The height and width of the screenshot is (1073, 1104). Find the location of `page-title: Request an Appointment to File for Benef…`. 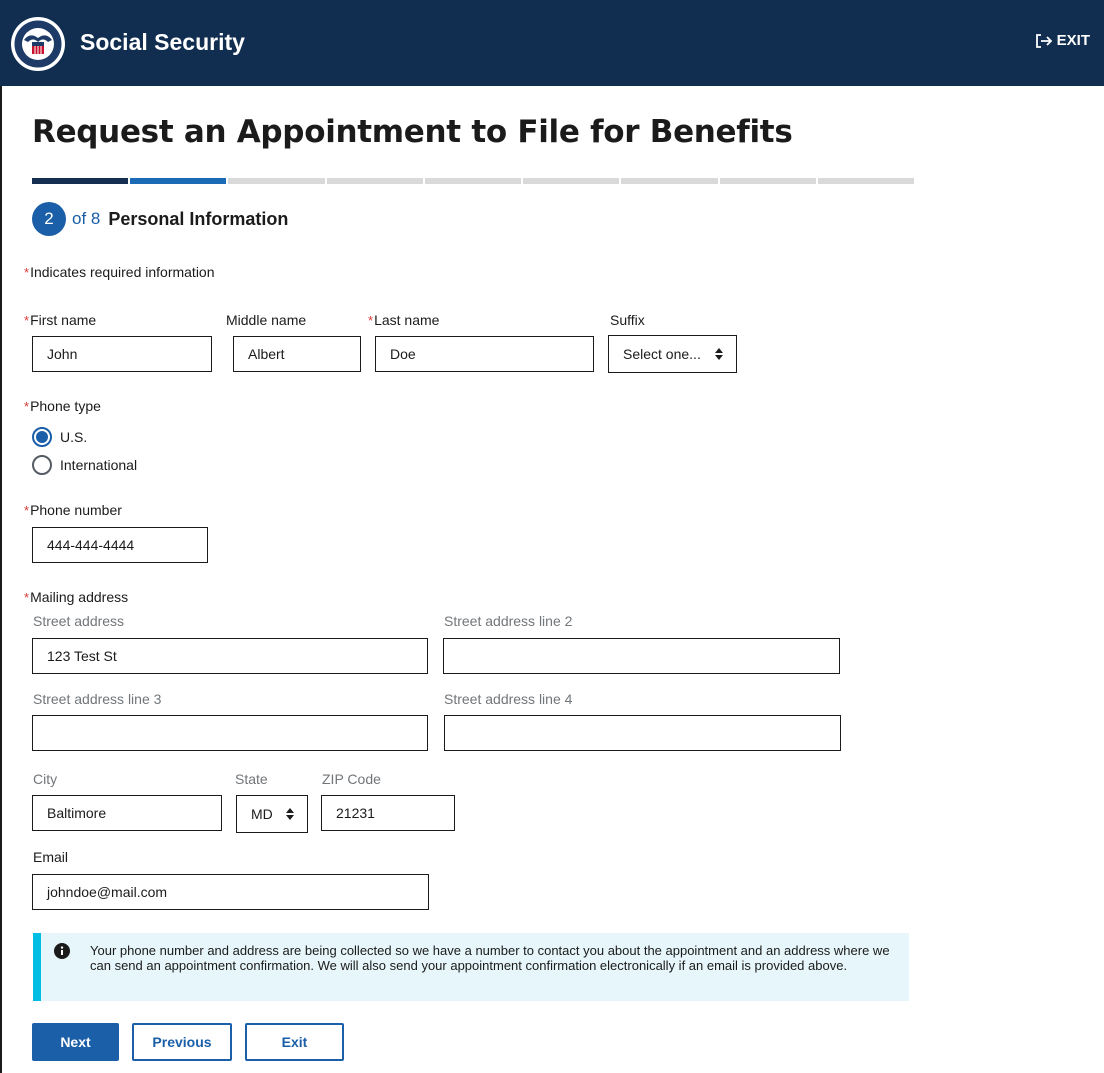

page-title: Request an Appointment to File for Benef… is located at coordinates (412, 132).